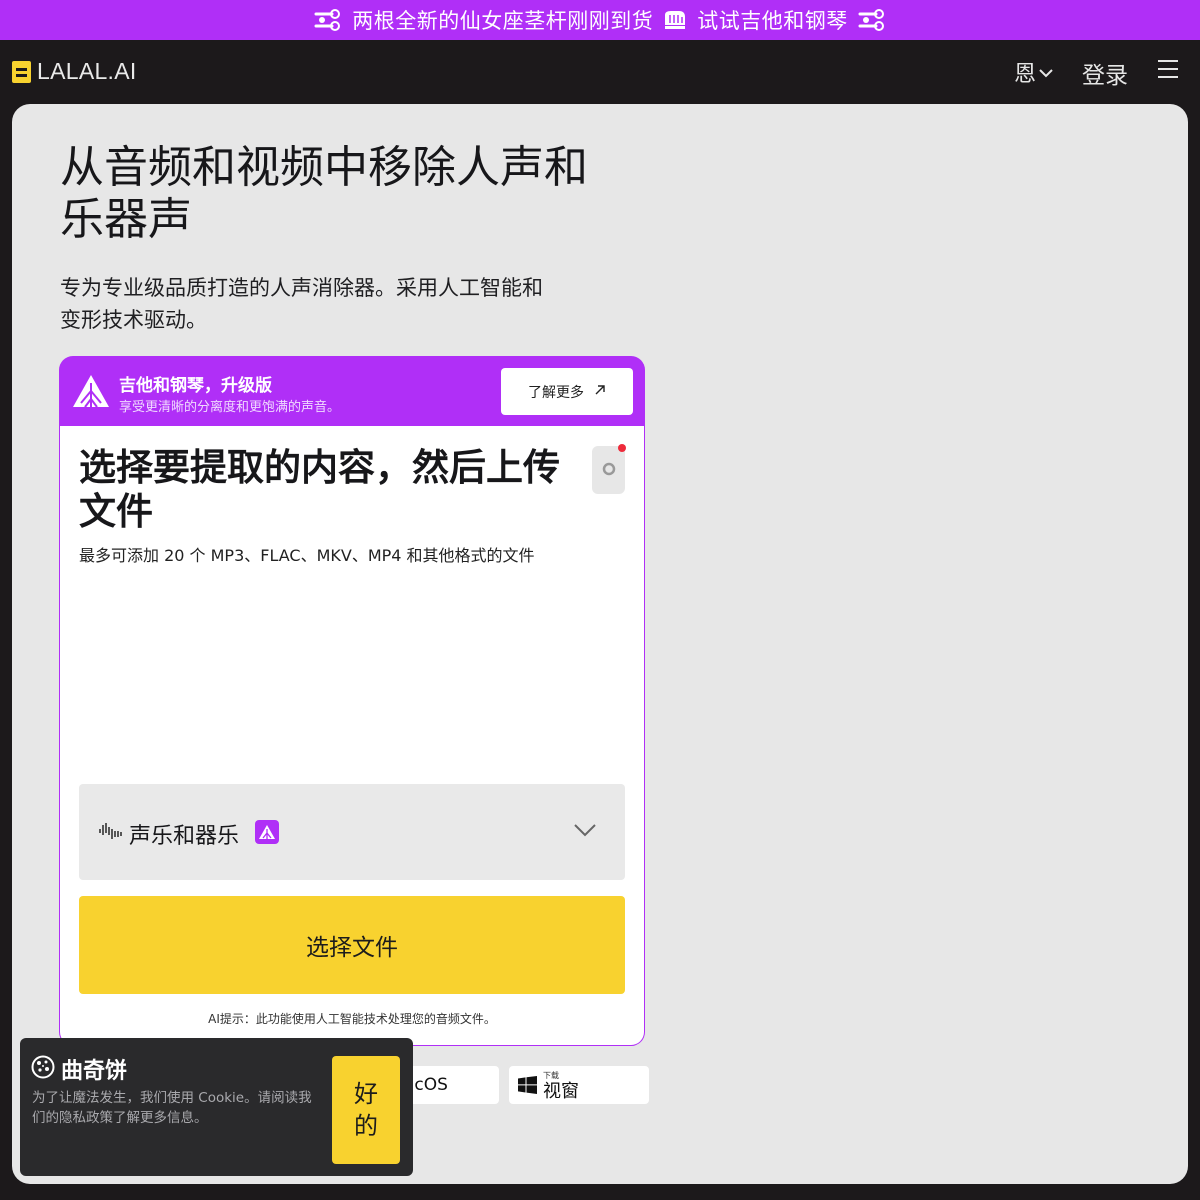  I want to click on logo: LALAL.AI, so click(74, 71).